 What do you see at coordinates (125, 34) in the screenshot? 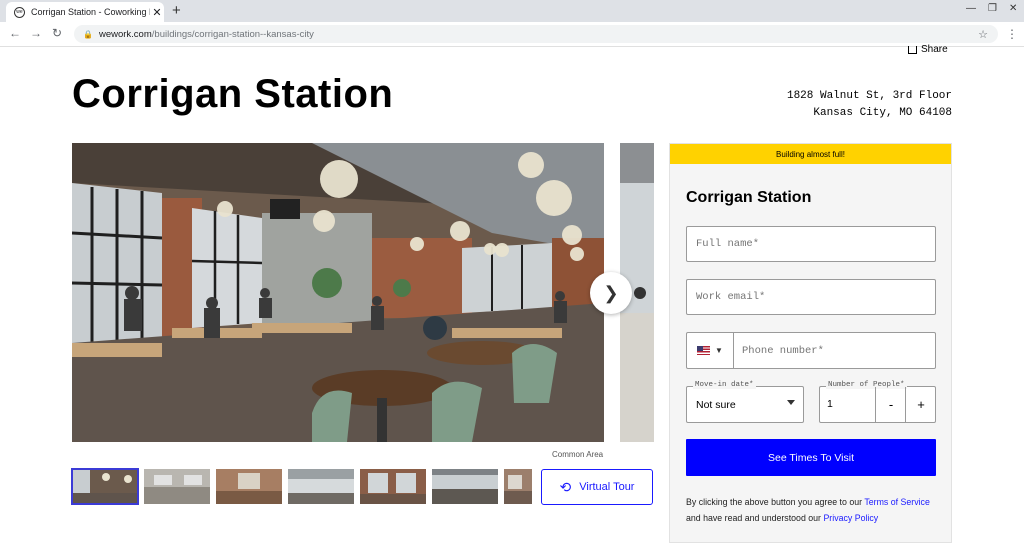
I see `url-host: wework.com` at bounding box center [125, 34].